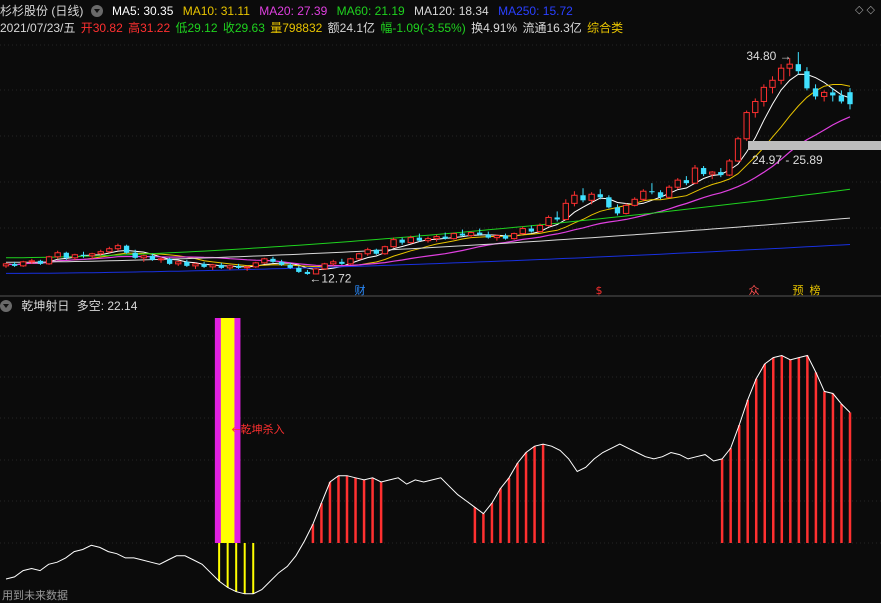  What do you see at coordinates (330, 279) in the screenshot?
I see `low-price-label: ←12.72` at bounding box center [330, 279].